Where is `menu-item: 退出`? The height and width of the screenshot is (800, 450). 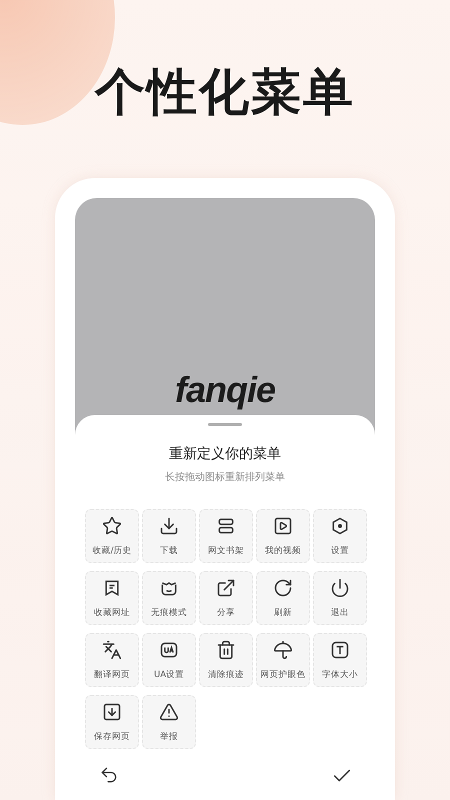 menu-item: 退出 is located at coordinates (340, 598).